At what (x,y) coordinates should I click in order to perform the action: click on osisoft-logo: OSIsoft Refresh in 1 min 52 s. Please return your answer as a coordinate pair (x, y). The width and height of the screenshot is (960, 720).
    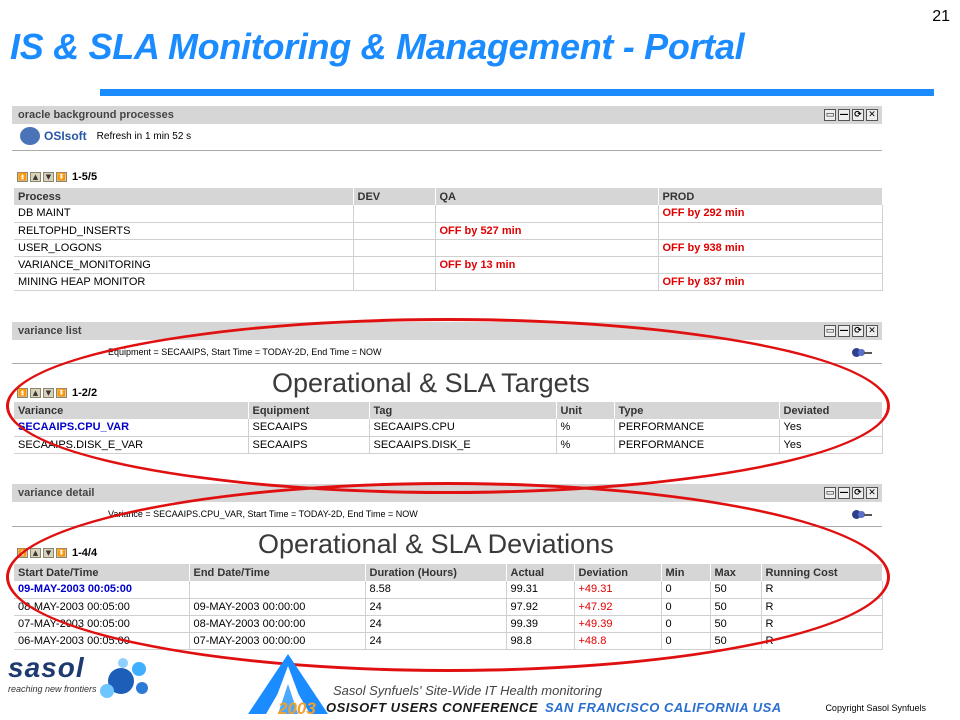
    Looking at the image, I should click on (105, 136).